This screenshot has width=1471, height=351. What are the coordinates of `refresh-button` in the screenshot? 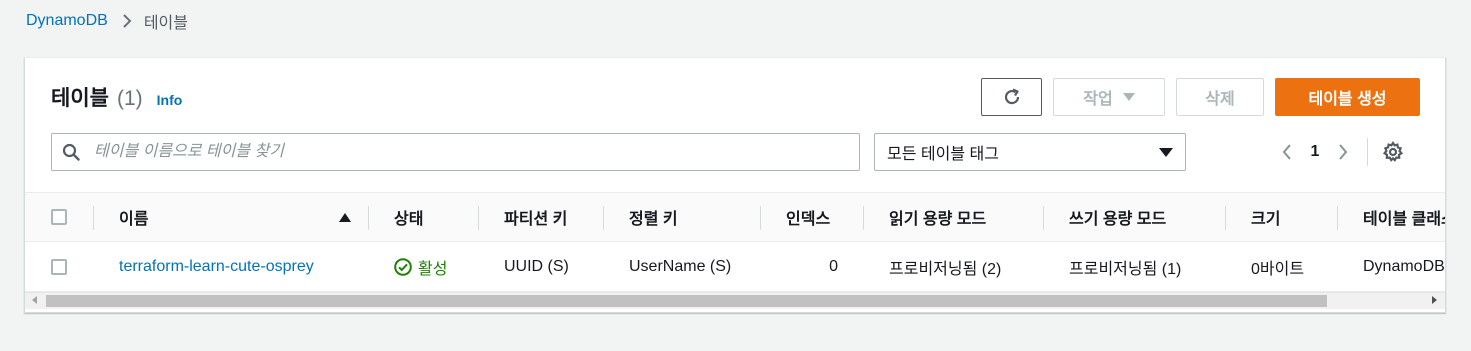 It's located at (1011, 97).